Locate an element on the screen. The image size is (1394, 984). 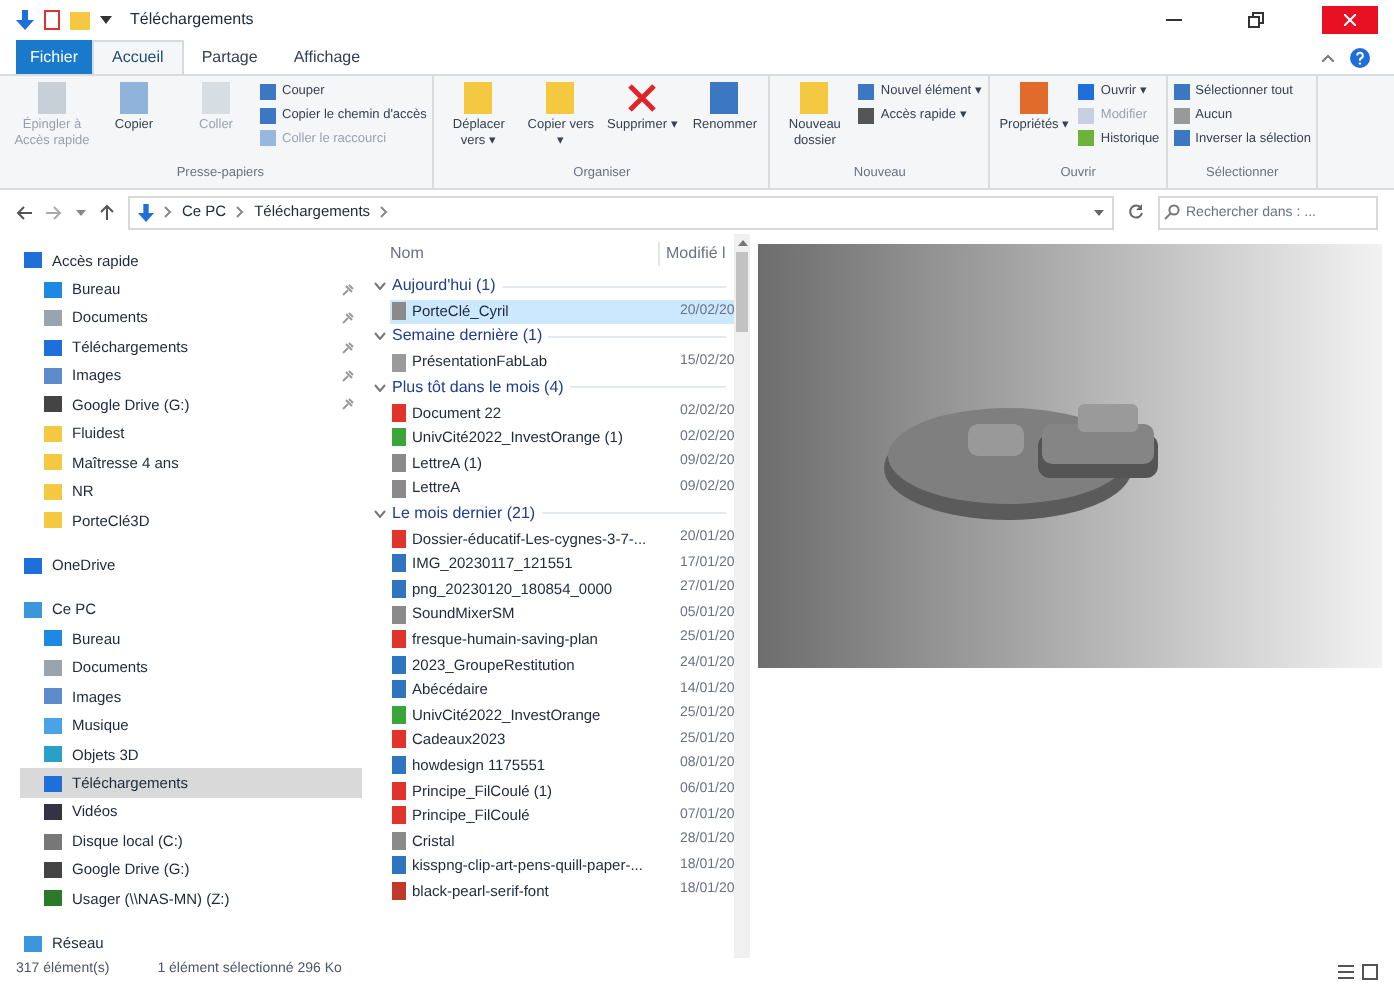
collapse-ribbon-icon is located at coordinates (1328, 58).